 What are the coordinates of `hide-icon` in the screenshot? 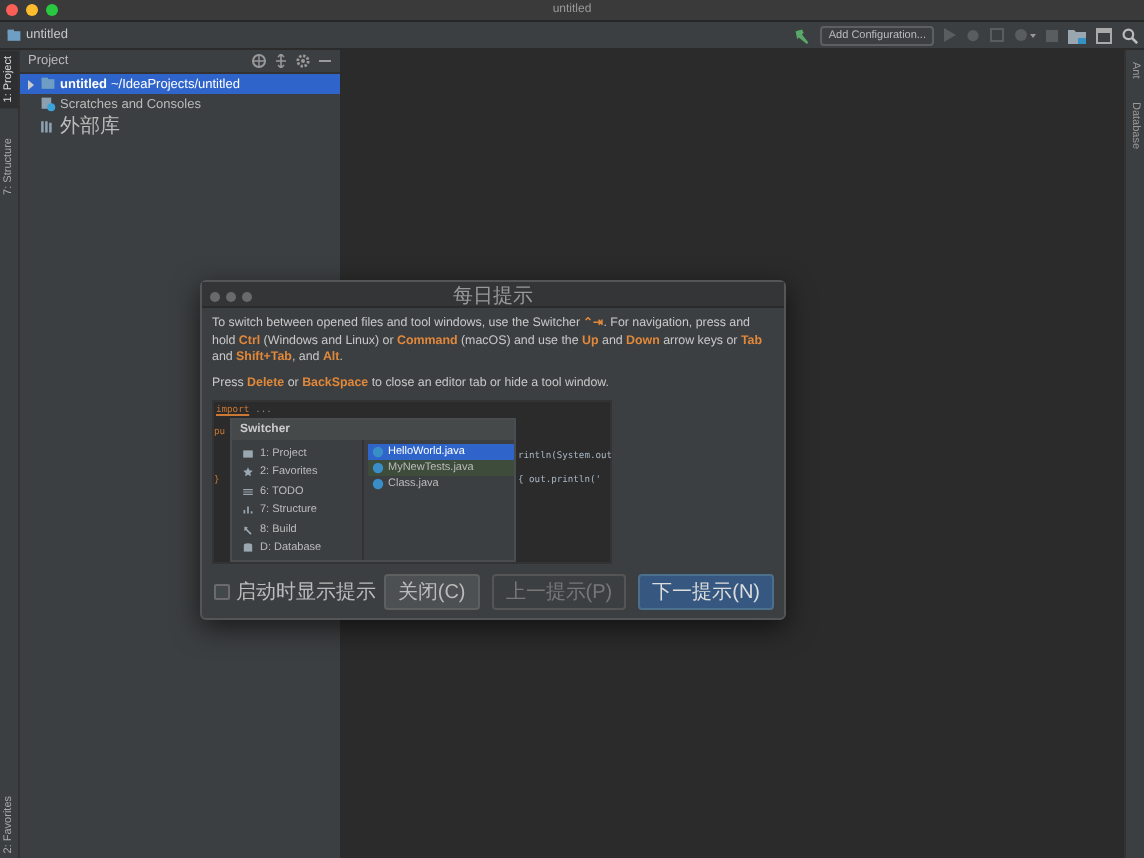 It's located at (325, 61).